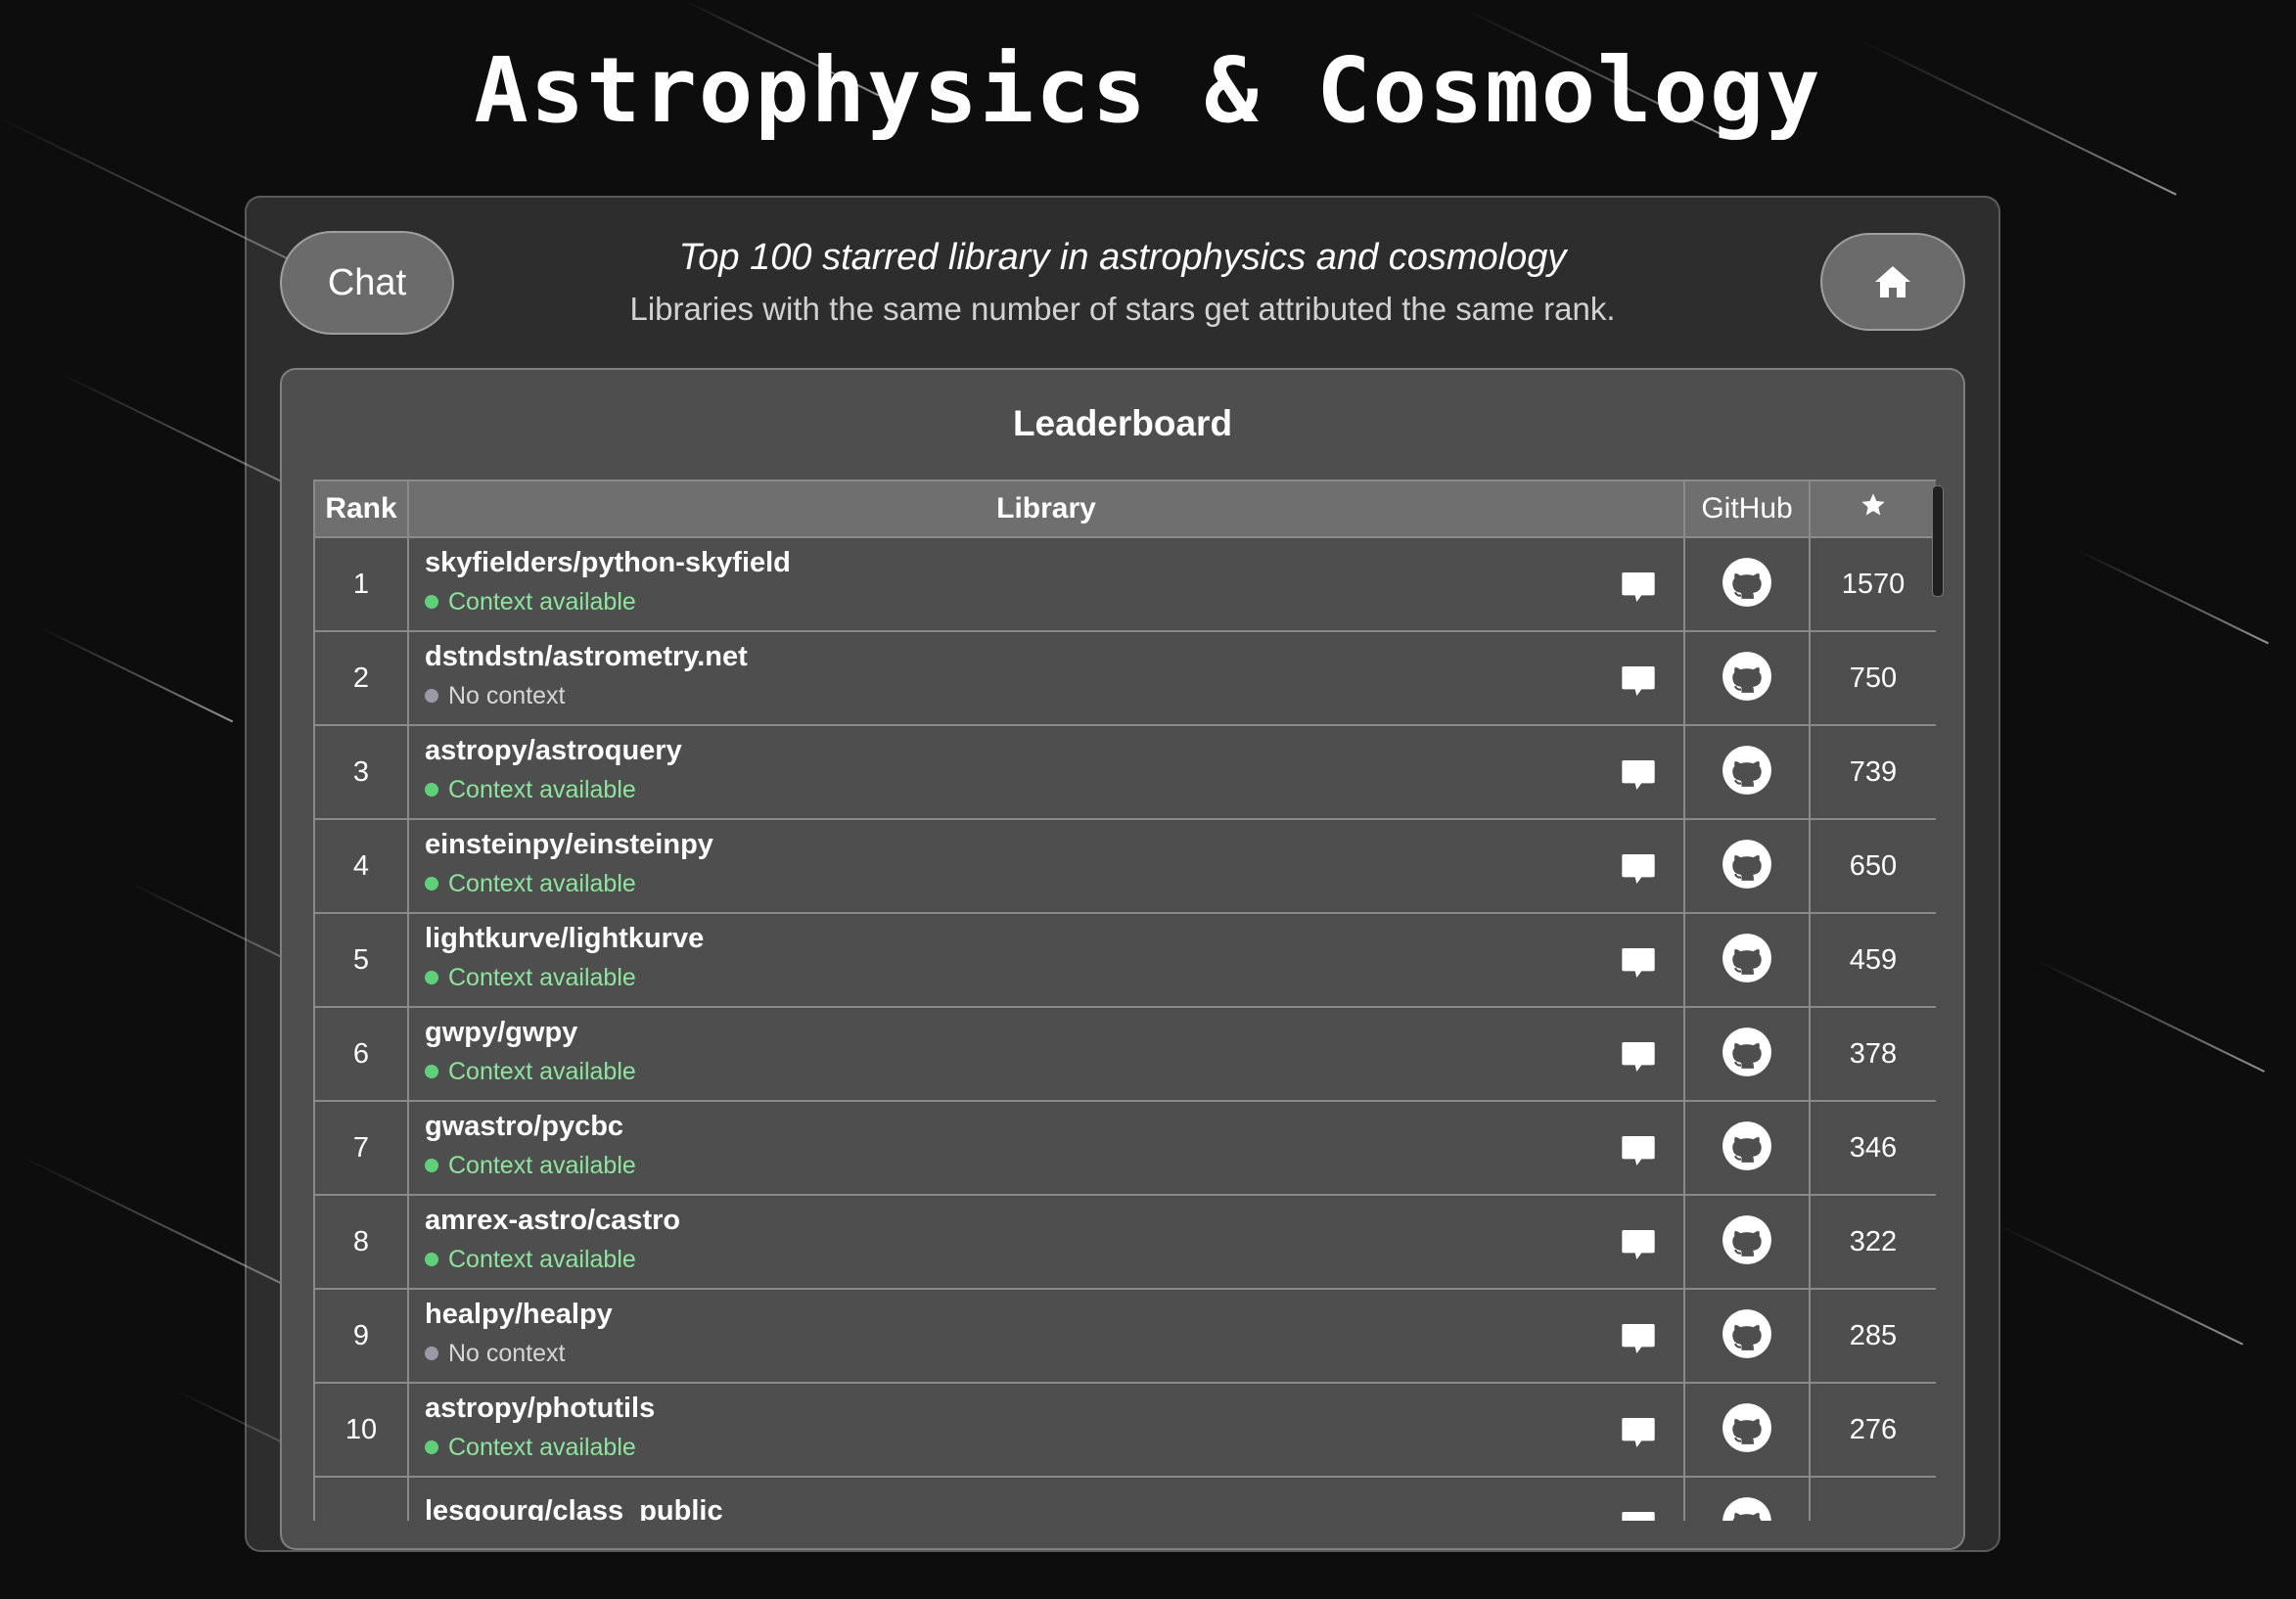 The image size is (2296, 1599). What do you see at coordinates (1046, 1242) in the screenshot?
I see `library-cell: amrex-astro/castro Context available` at bounding box center [1046, 1242].